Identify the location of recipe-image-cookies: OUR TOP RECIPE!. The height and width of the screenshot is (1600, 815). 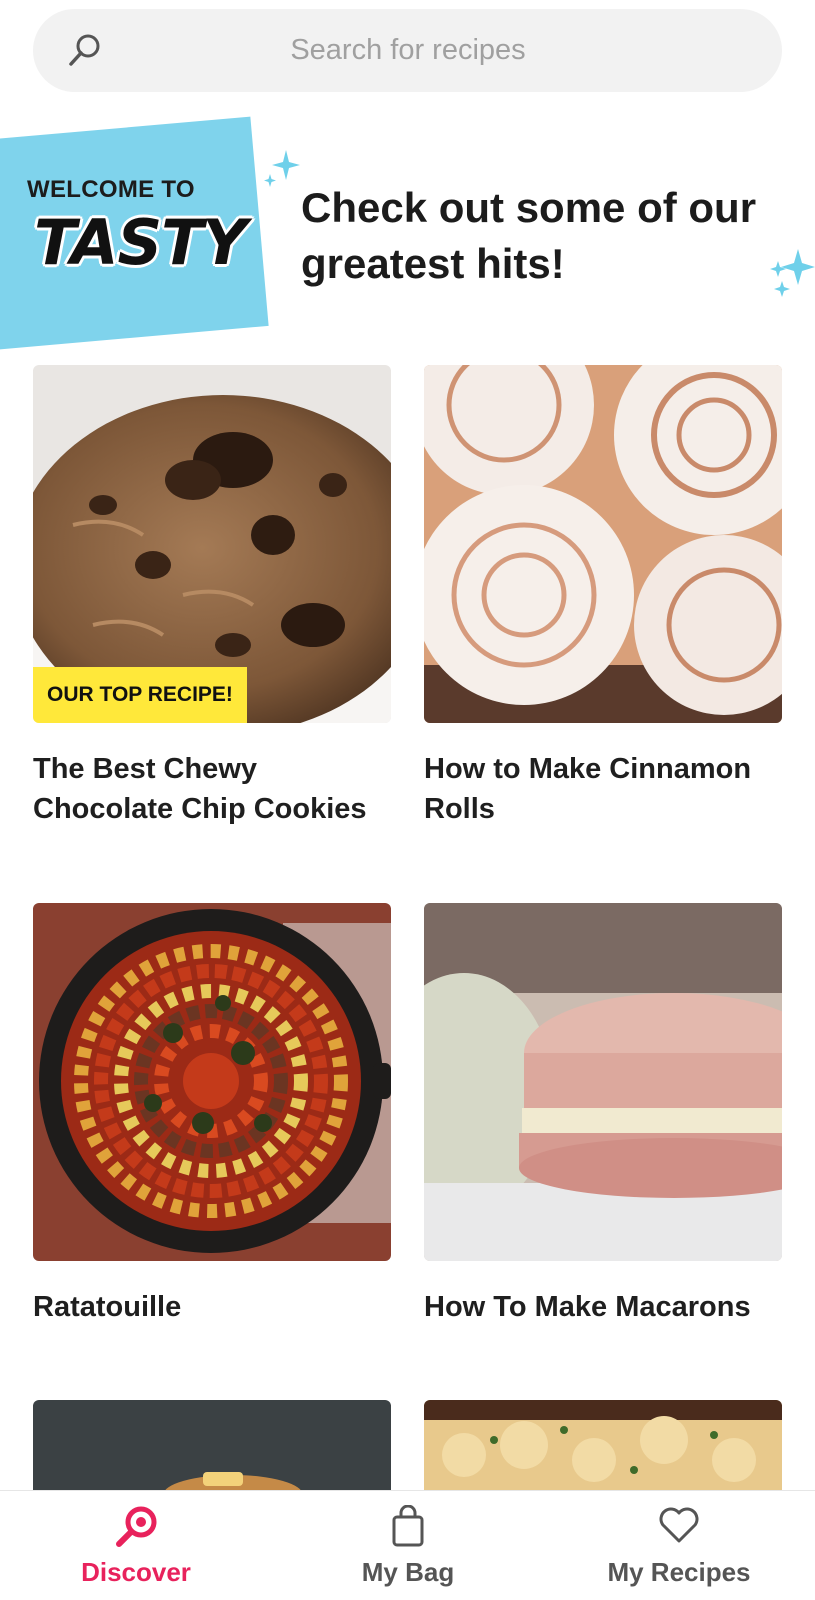
(212, 544).